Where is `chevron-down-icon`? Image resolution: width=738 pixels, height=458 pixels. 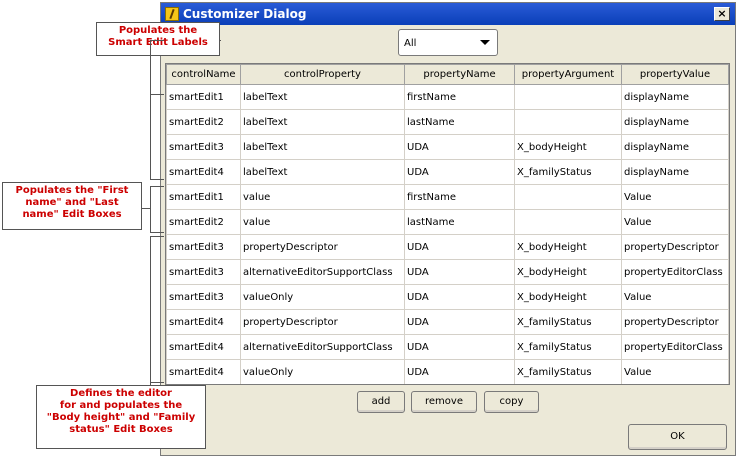 chevron-down-icon is located at coordinates (485, 42).